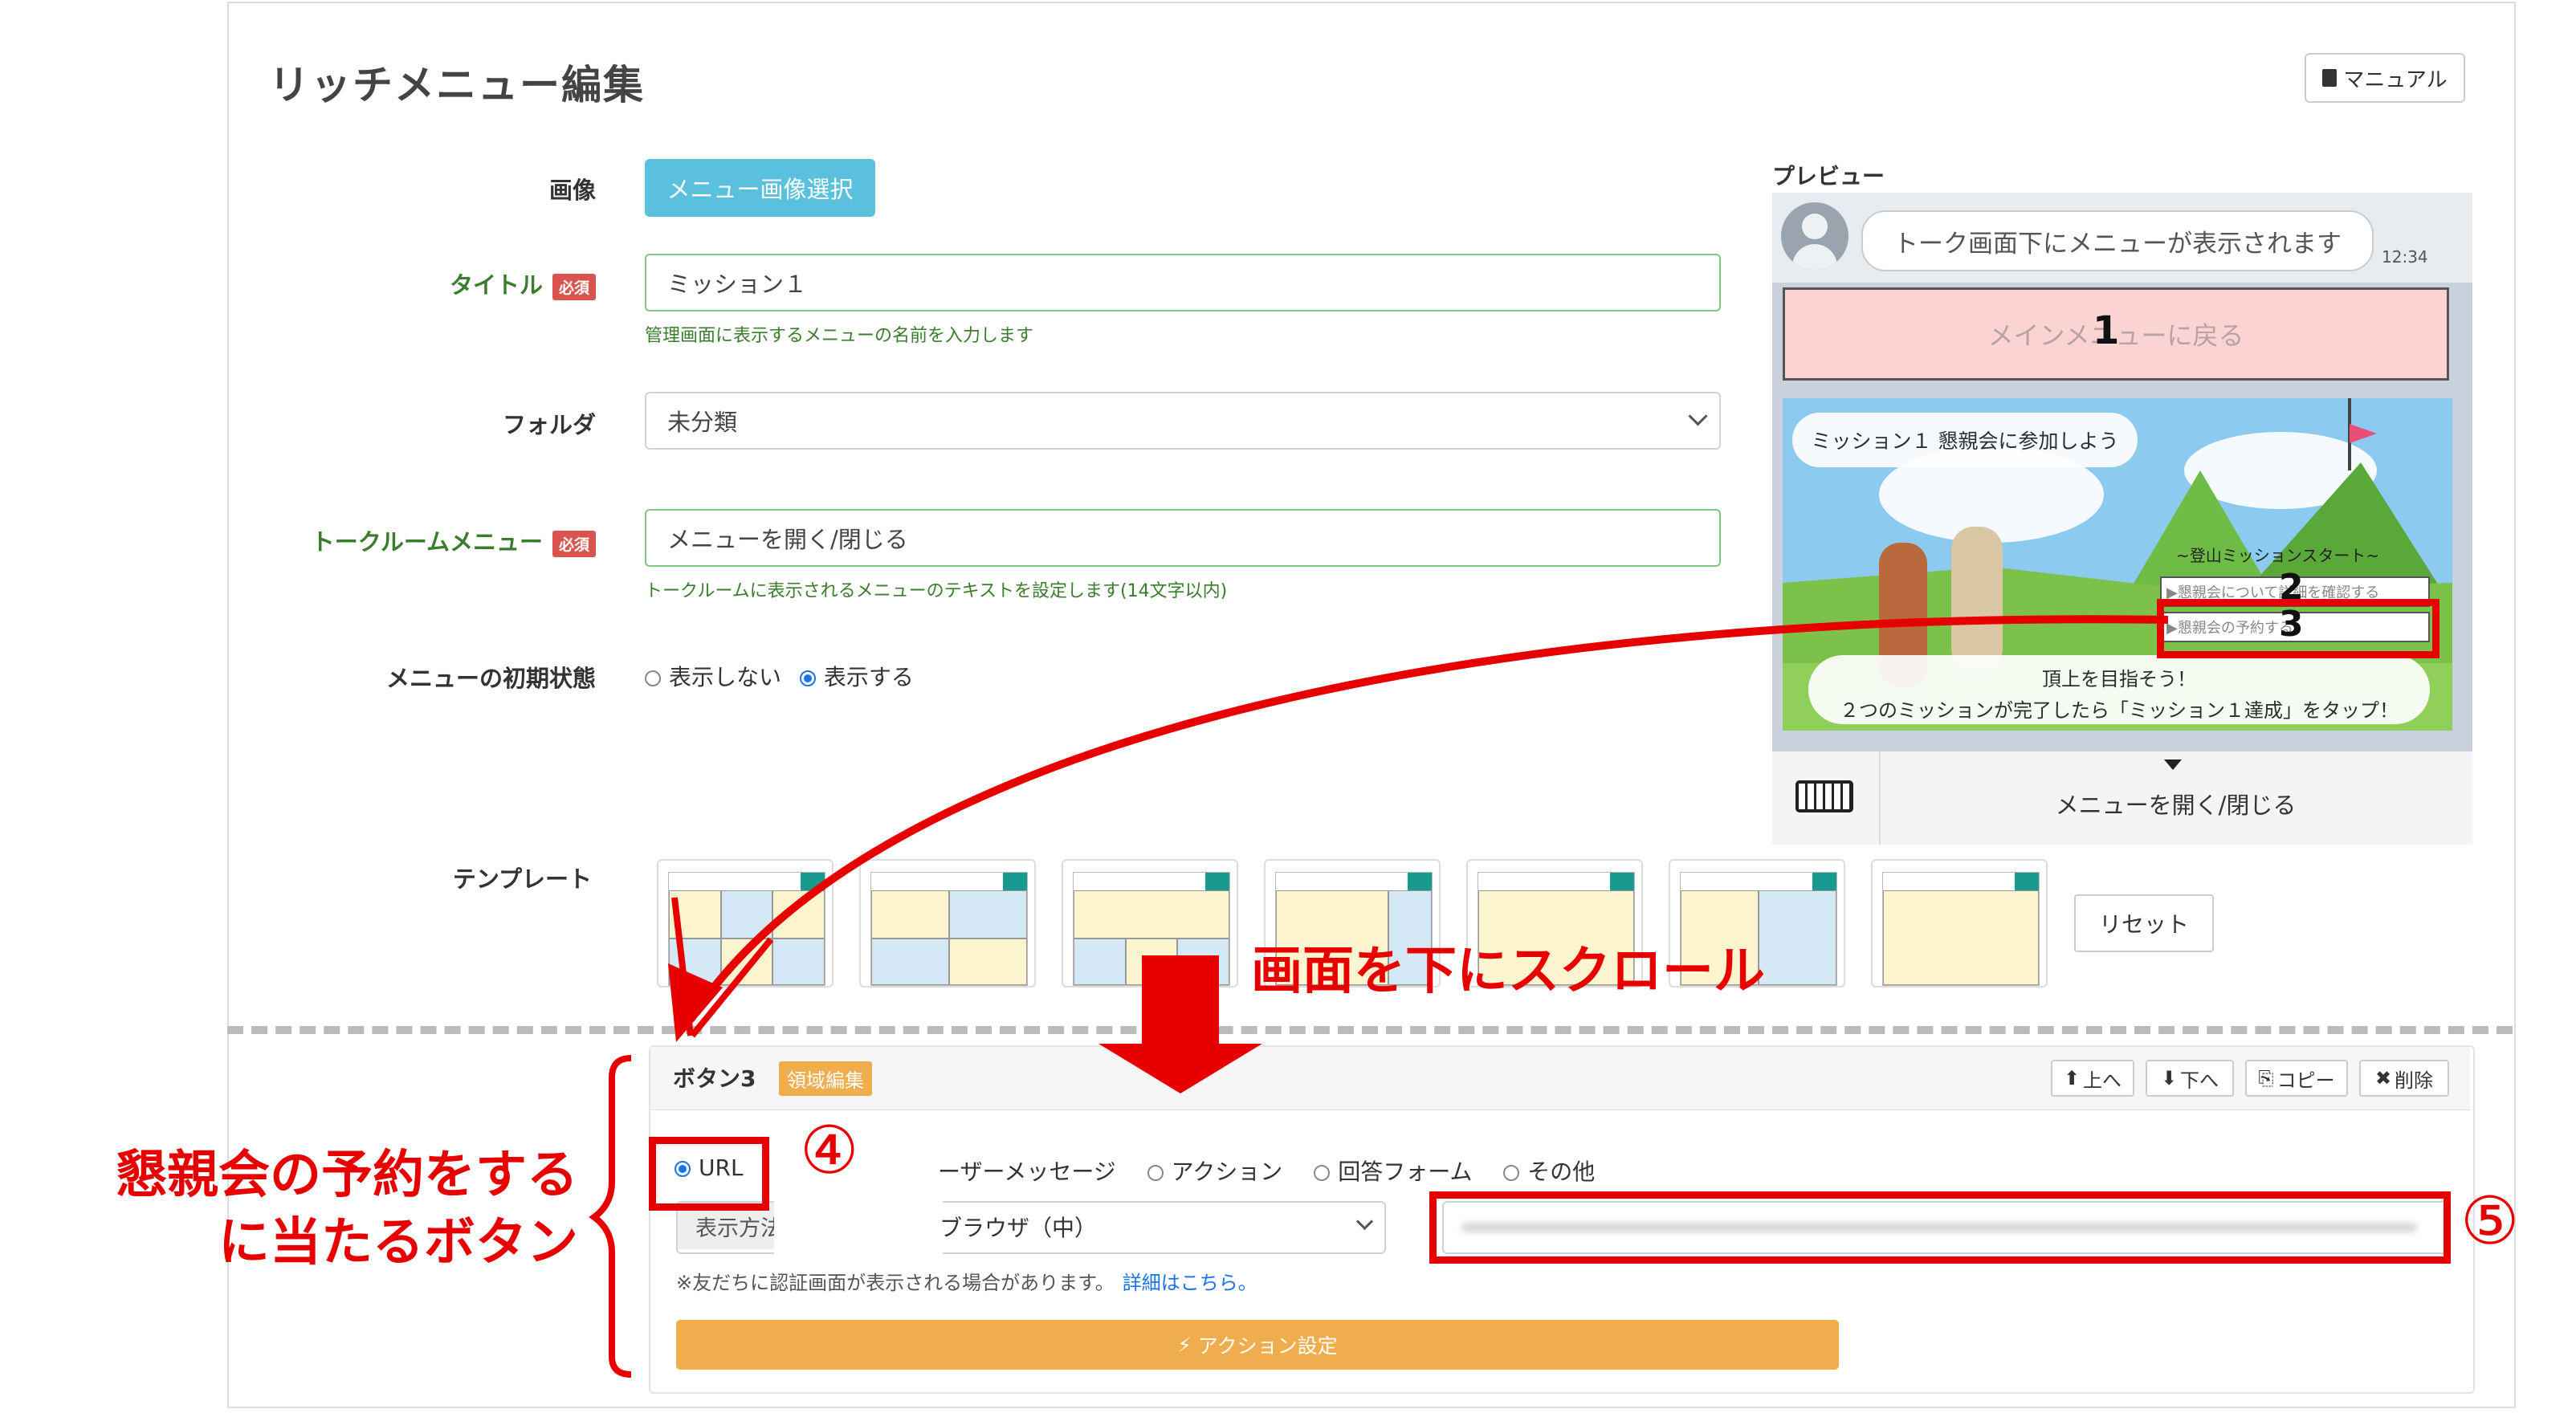  Describe the element at coordinates (1940, 1228) in the screenshot. I see `highlight-url-input` at that location.